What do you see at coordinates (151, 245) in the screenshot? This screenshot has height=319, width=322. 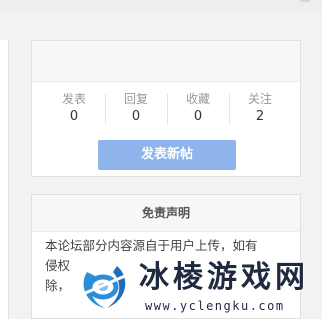 I see `disclaimer-line: 本论坛部分内容源自于用户上传，如有` at bounding box center [151, 245].